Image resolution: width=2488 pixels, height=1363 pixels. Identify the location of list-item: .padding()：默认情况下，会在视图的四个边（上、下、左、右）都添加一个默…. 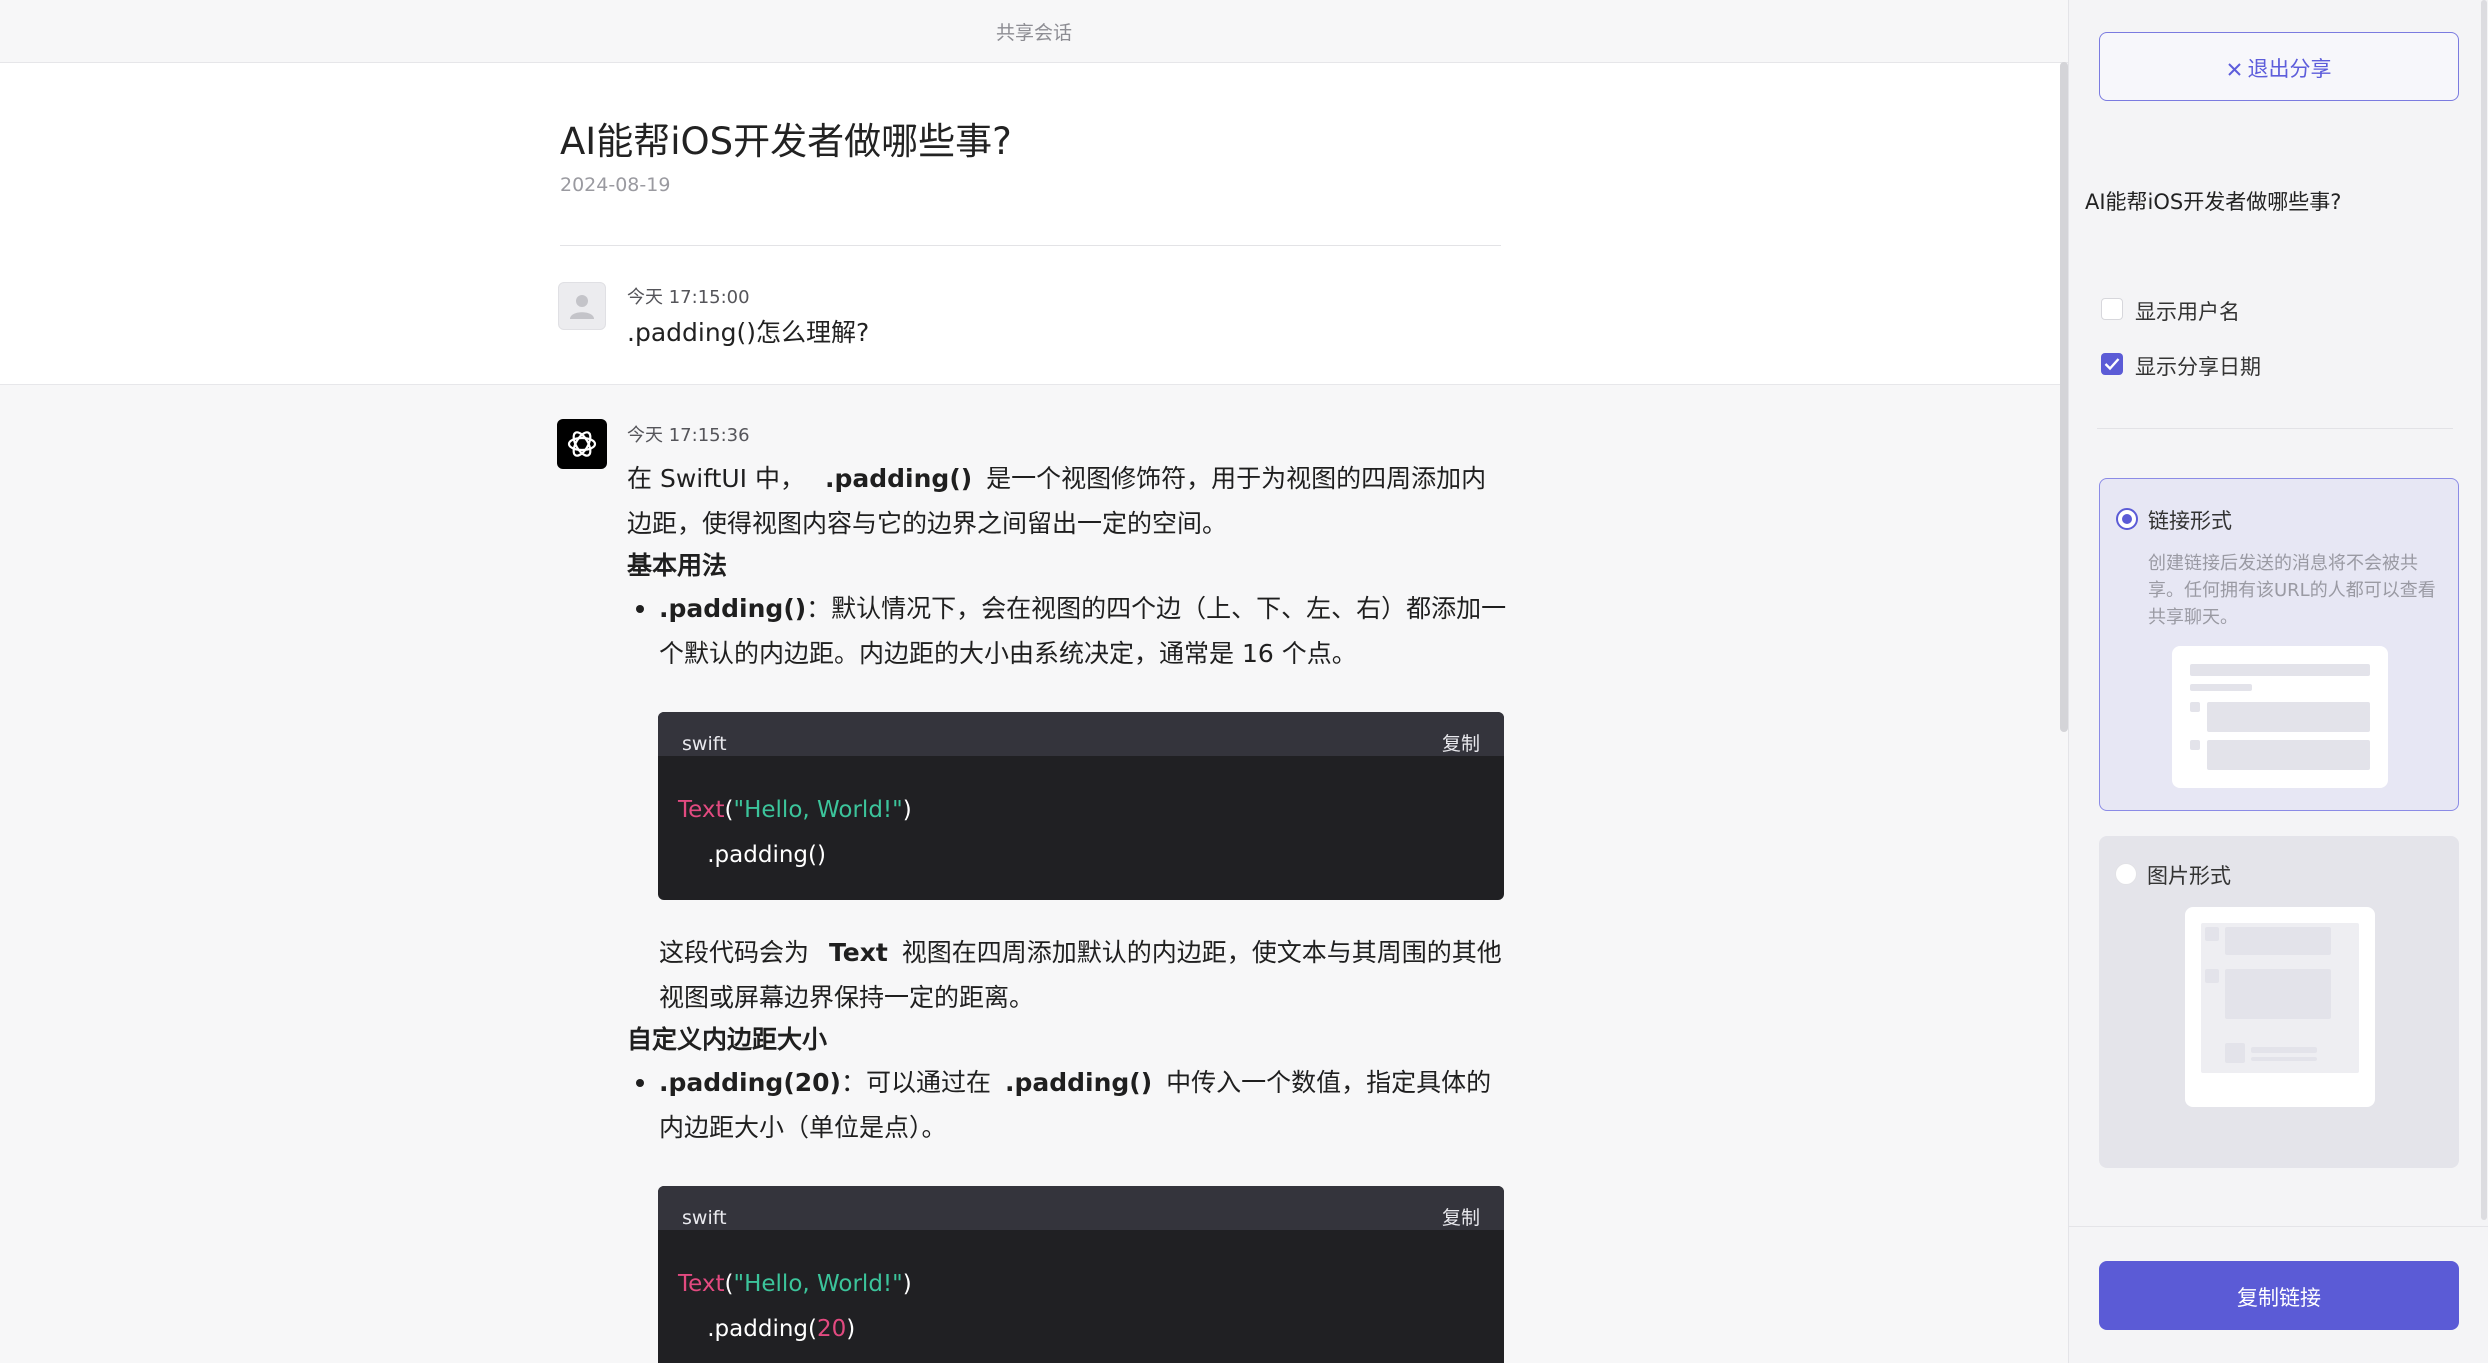
(1067, 631).